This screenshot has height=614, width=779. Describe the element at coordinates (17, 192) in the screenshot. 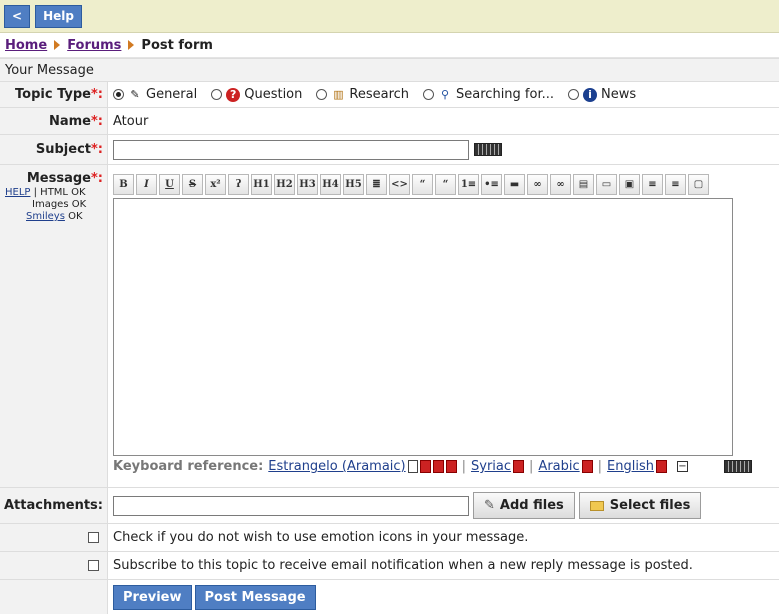

I see `help-link: HELP` at that location.